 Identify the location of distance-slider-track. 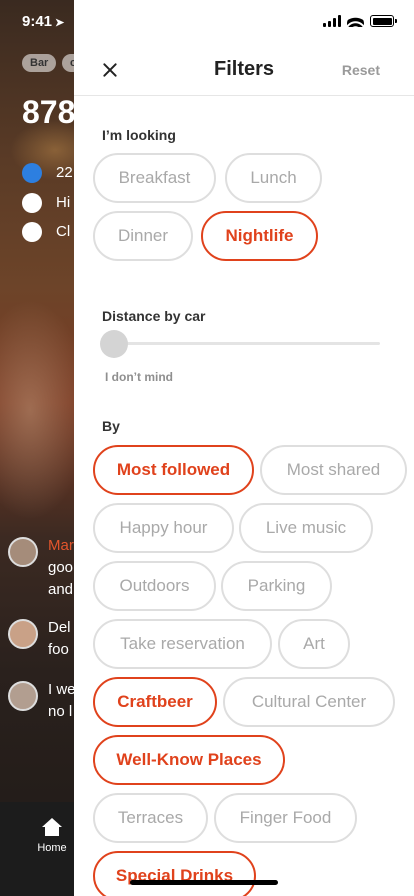
(241, 343).